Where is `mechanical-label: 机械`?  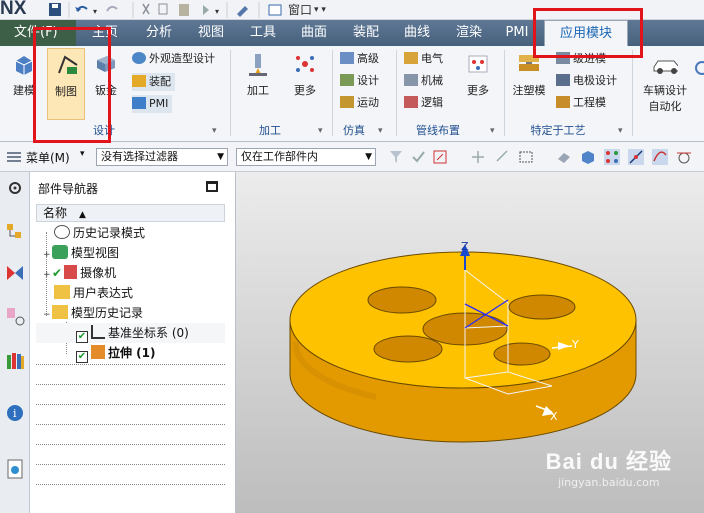 mechanical-label: 机械 is located at coordinates (432, 80).